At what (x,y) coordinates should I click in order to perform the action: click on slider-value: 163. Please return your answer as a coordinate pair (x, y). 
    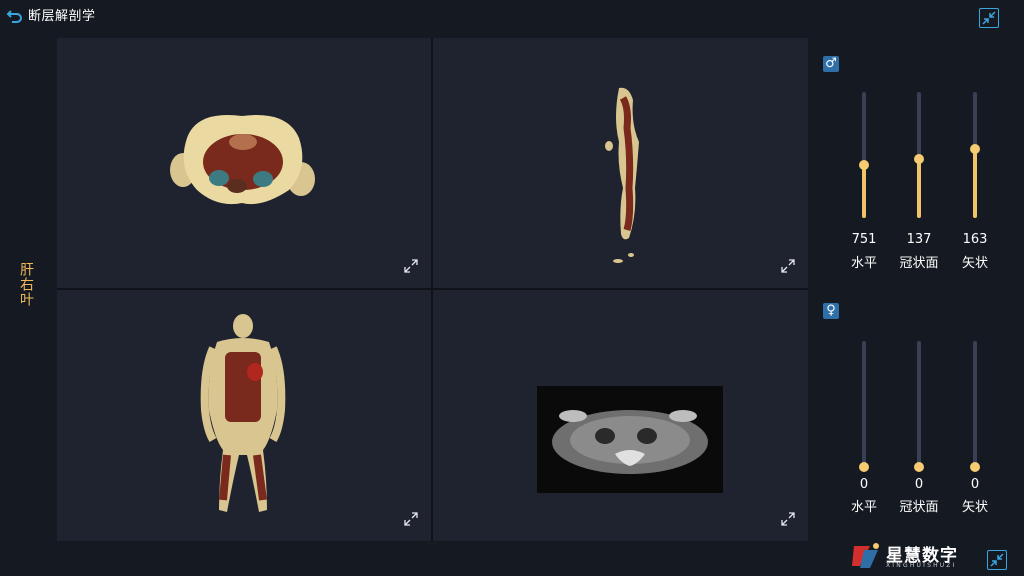
    Looking at the image, I should click on (975, 239).